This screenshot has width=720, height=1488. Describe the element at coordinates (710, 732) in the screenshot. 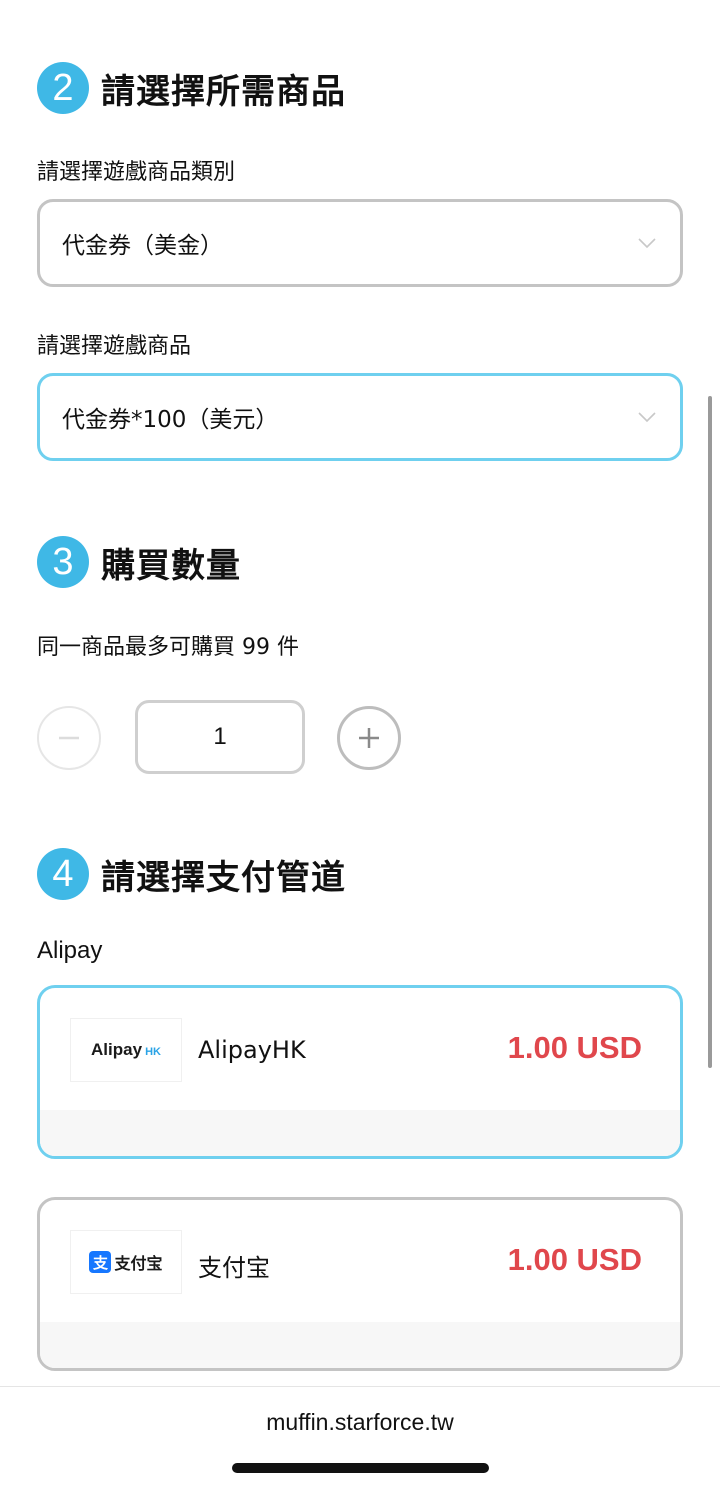

I see `scrollbar` at that location.